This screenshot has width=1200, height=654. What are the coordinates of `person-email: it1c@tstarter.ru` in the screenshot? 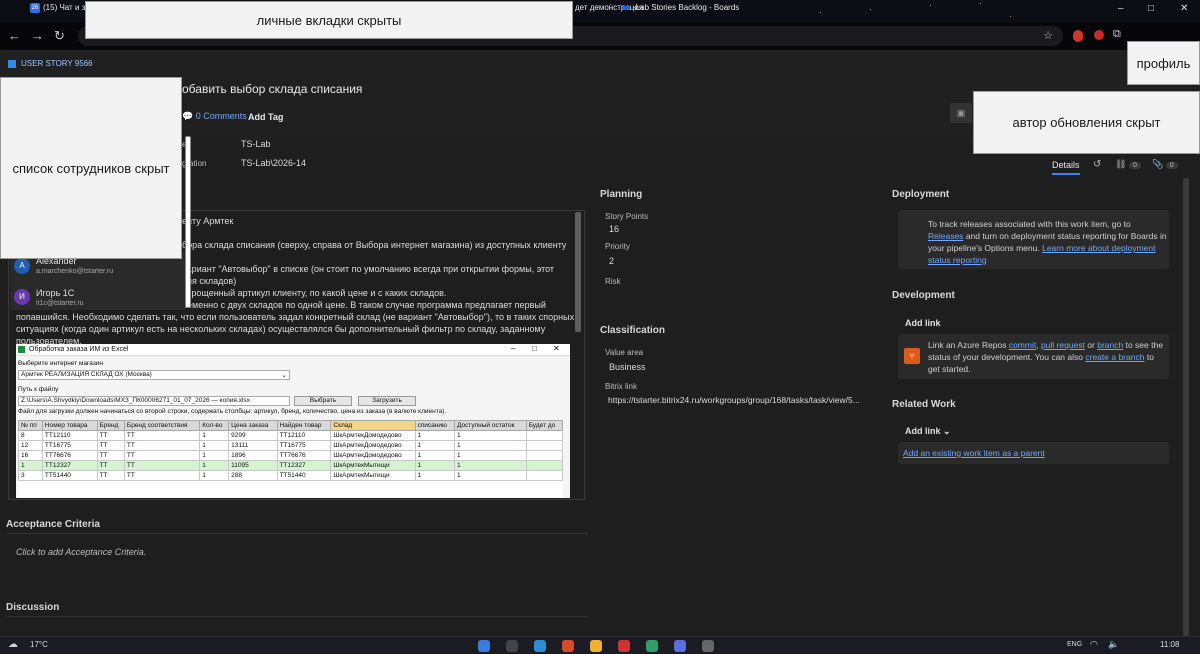 It's located at (60, 303).